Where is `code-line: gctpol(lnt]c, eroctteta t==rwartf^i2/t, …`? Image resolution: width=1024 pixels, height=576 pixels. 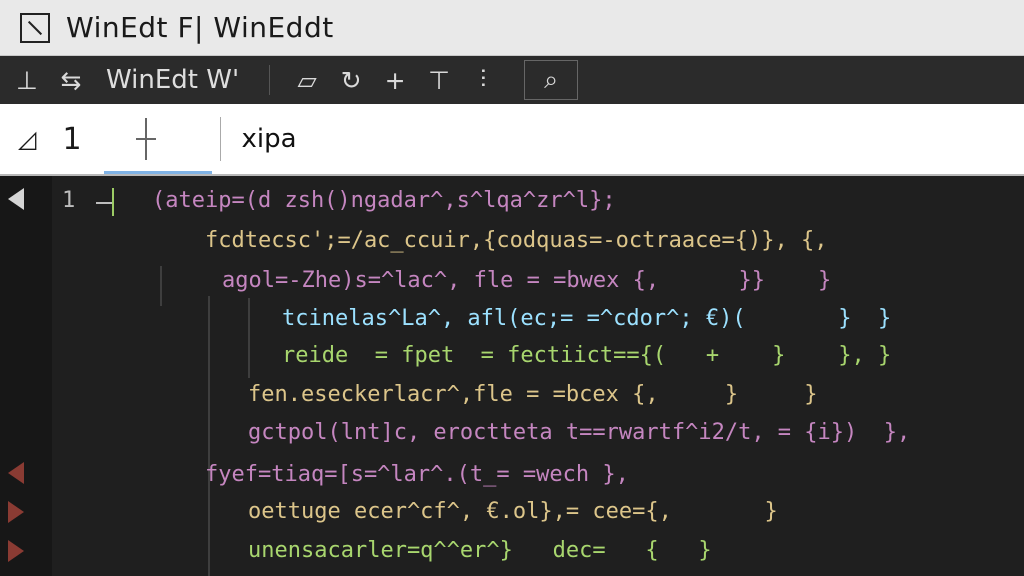 code-line: gctpol(lnt]c, eroctteta t==rwartf^i2/t, … is located at coordinates (579, 432).